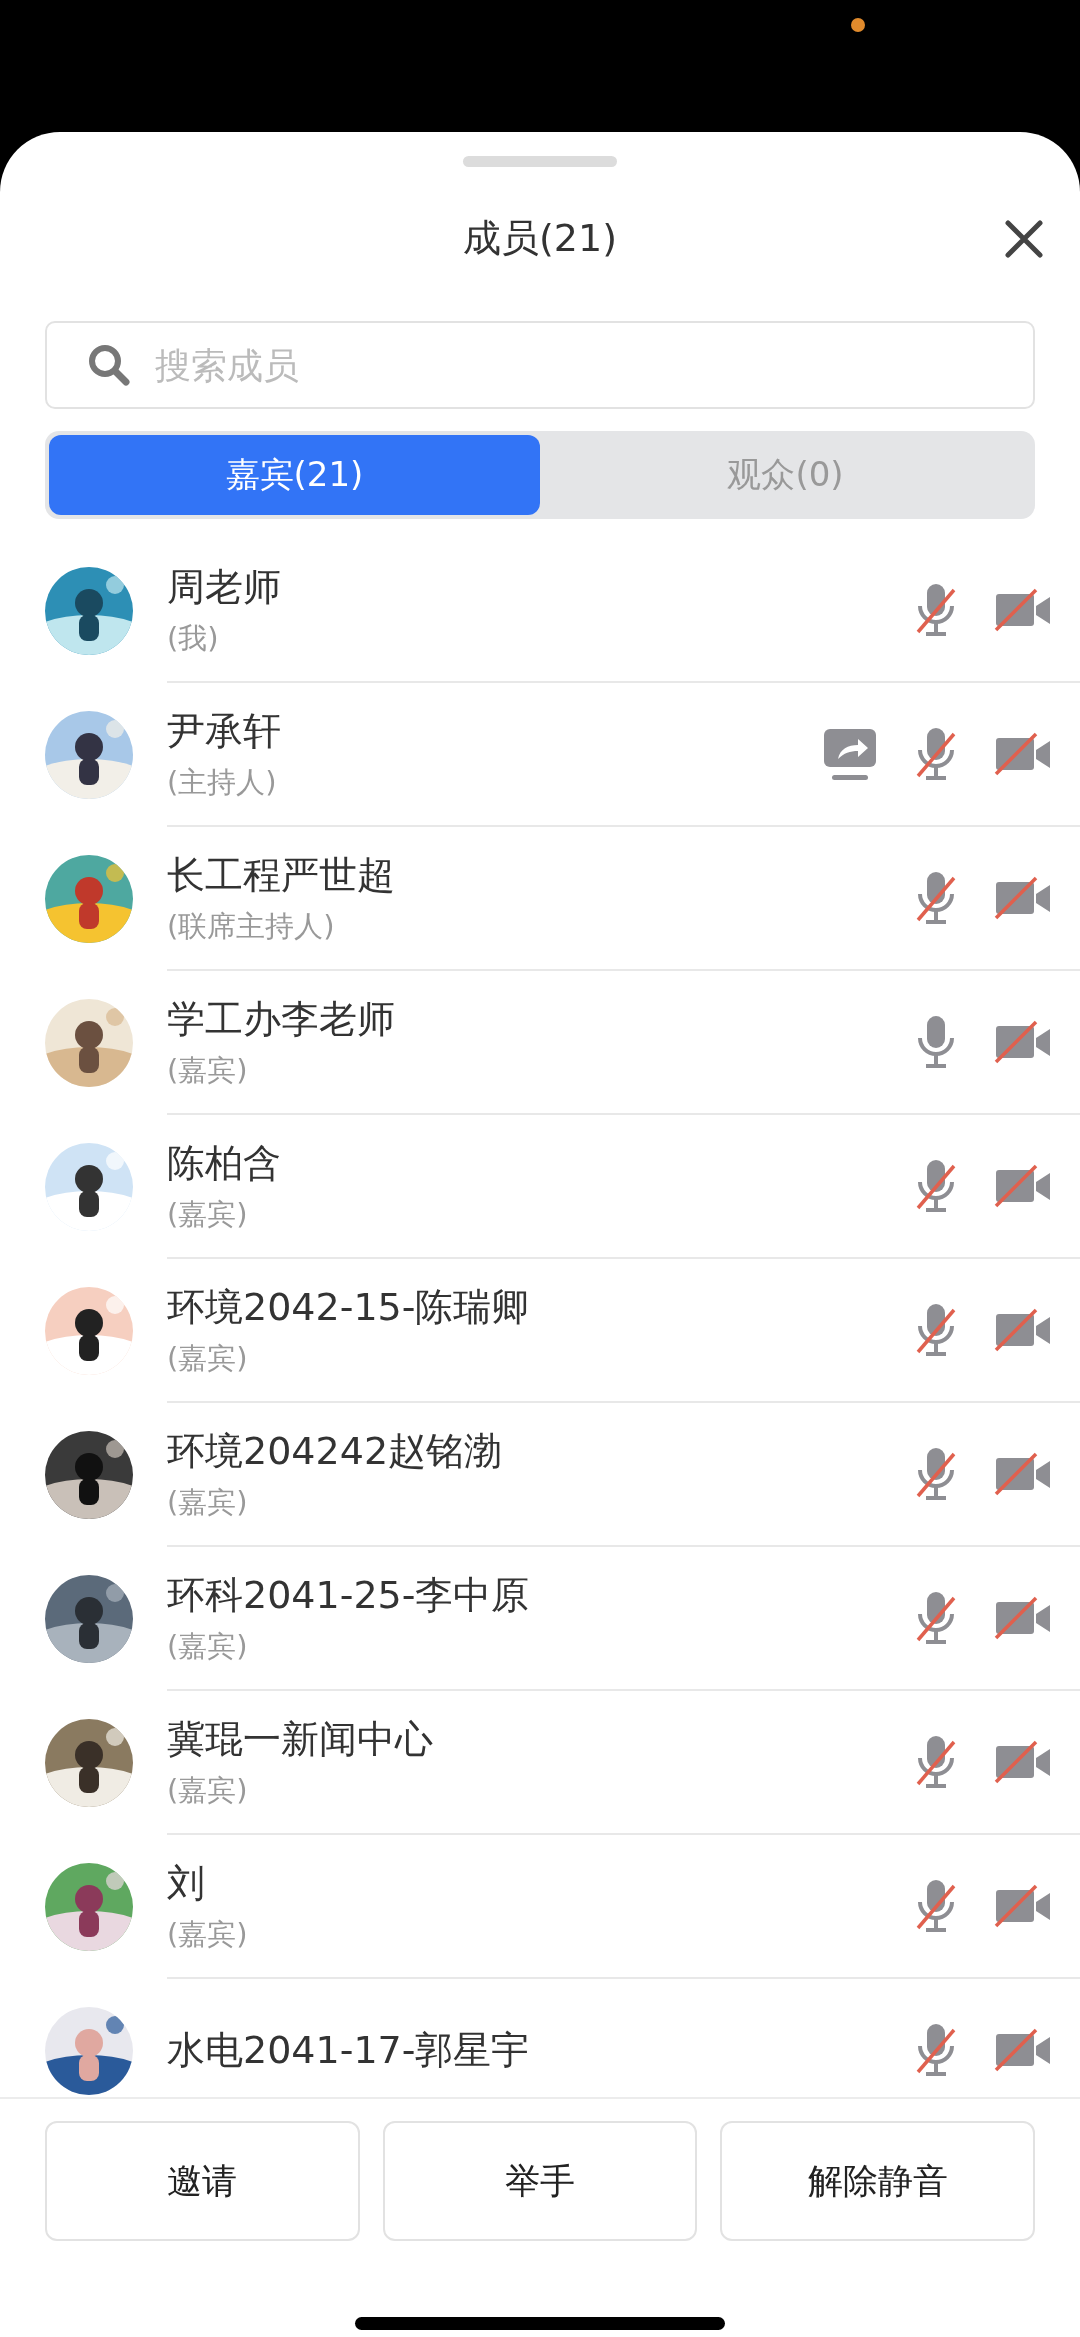  Describe the element at coordinates (540, 1043) in the screenshot. I see `member-row: 学工办李老师 (嘉宾)` at that location.